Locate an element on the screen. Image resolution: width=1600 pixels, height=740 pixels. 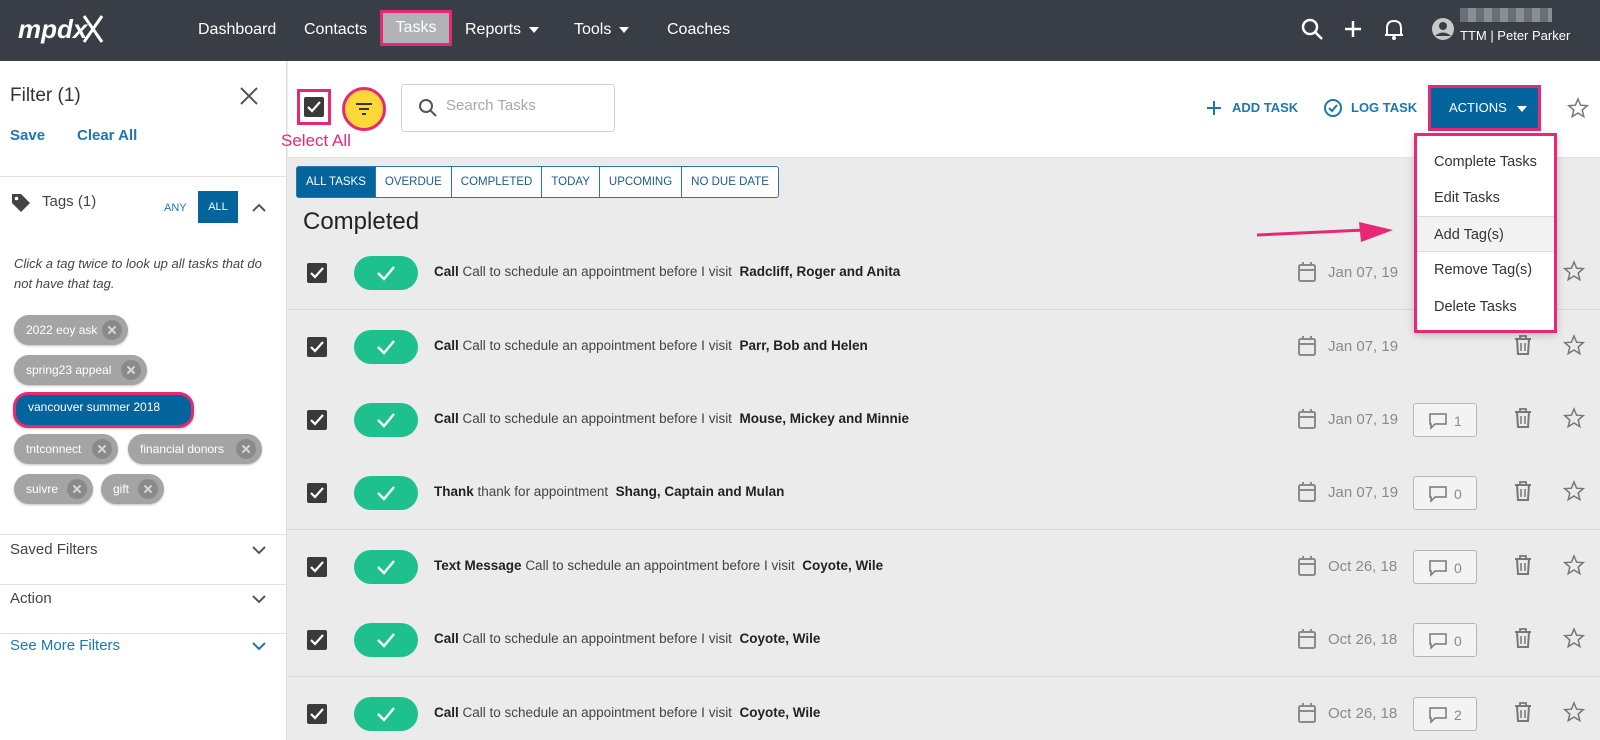
tag-chip: gift is located at coordinates (132, 489).